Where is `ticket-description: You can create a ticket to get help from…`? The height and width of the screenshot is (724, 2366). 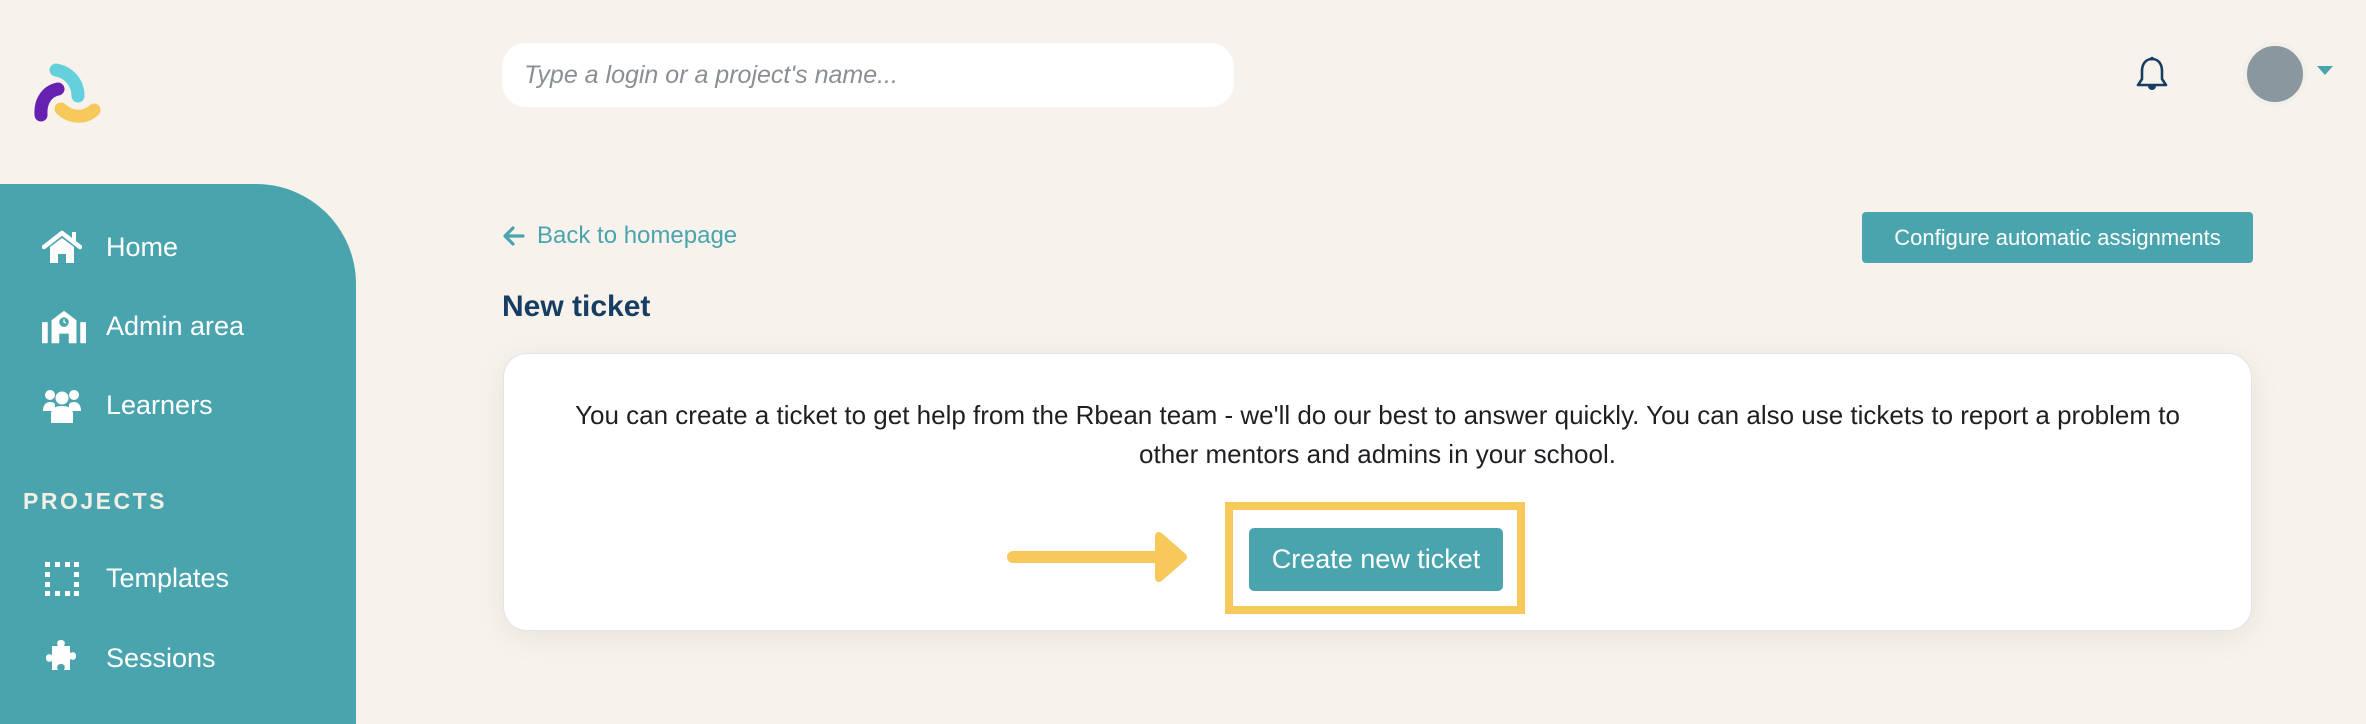
ticket-description: You can create a ticket to get help from… is located at coordinates (1377, 434).